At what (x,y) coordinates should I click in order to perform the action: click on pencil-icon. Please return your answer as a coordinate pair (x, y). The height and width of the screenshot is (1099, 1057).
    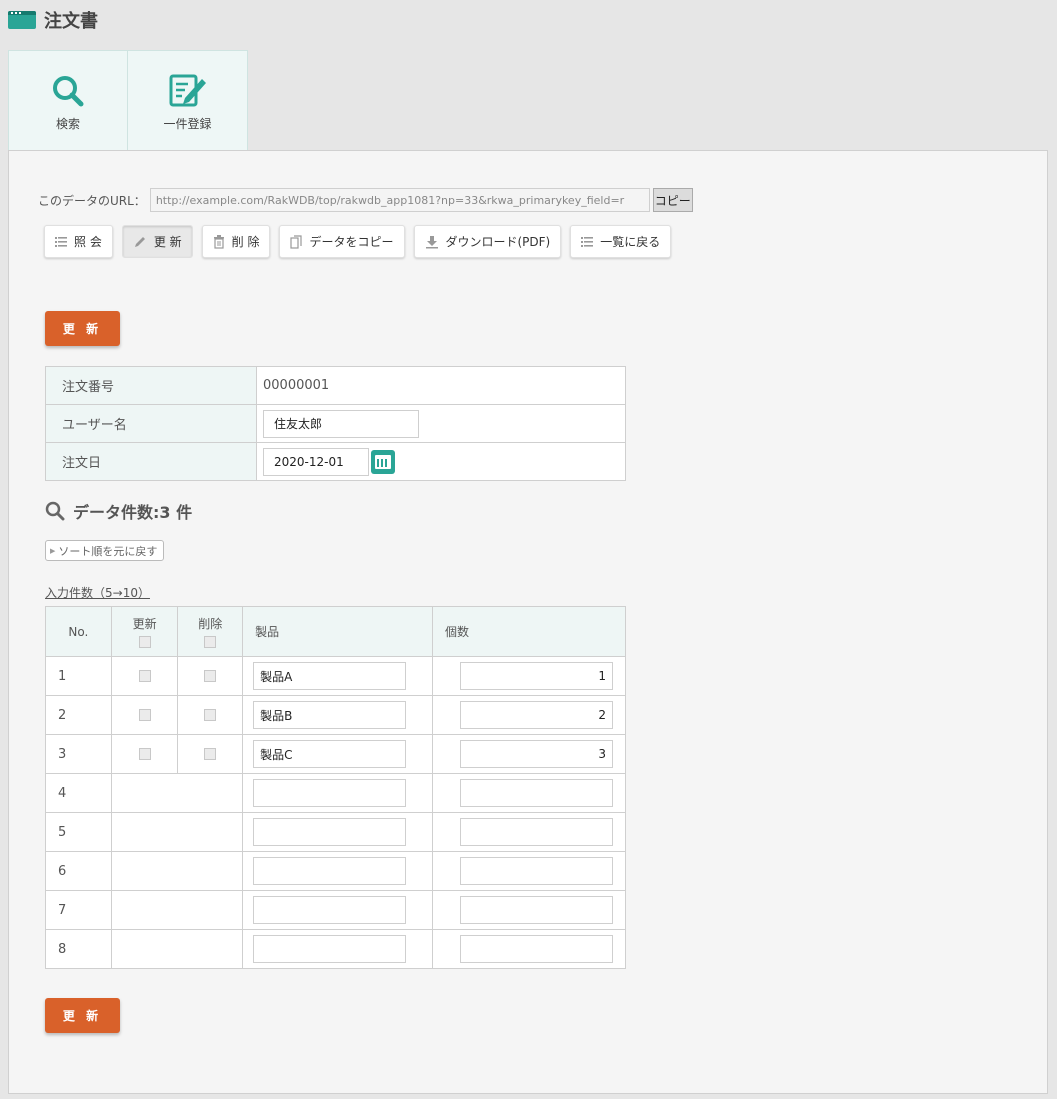
    Looking at the image, I should click on (140, 242).